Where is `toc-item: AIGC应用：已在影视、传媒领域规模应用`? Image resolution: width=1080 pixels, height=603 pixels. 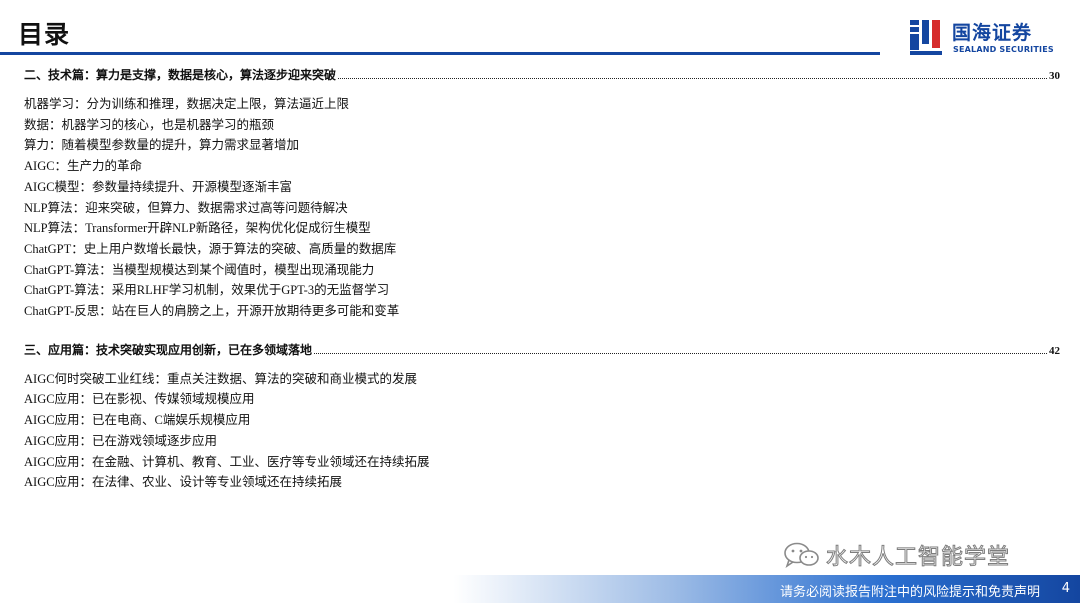 toc-item: AIGC应用：已在影视、传媒领域规模应用 is located at coordinates (542, 399).